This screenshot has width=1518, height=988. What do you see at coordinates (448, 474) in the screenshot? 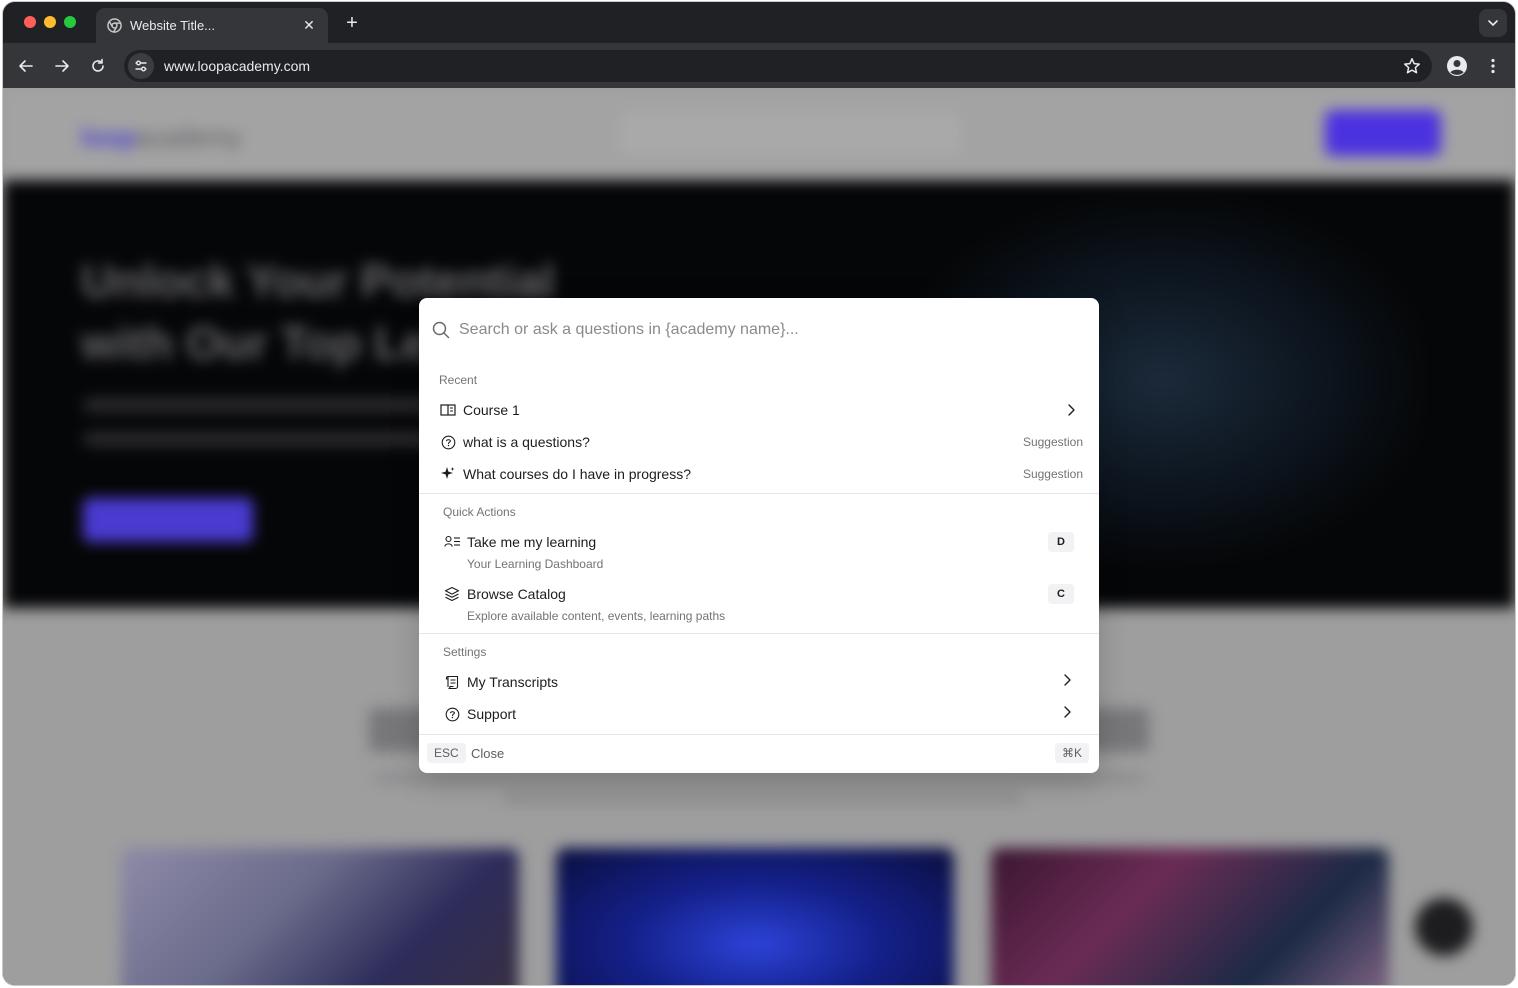
I see `sparkle-icon` at bounding box center [448, 474].